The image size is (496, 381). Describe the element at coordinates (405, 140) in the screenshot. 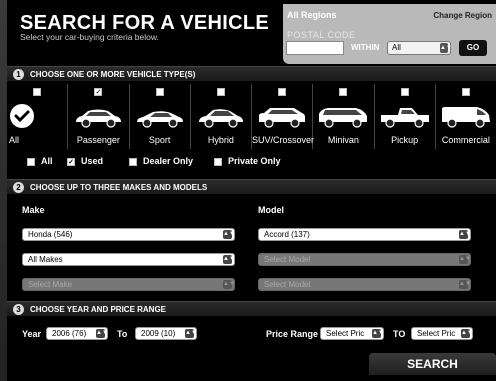

I see `vehicle-type-label: Pickup` at that location.